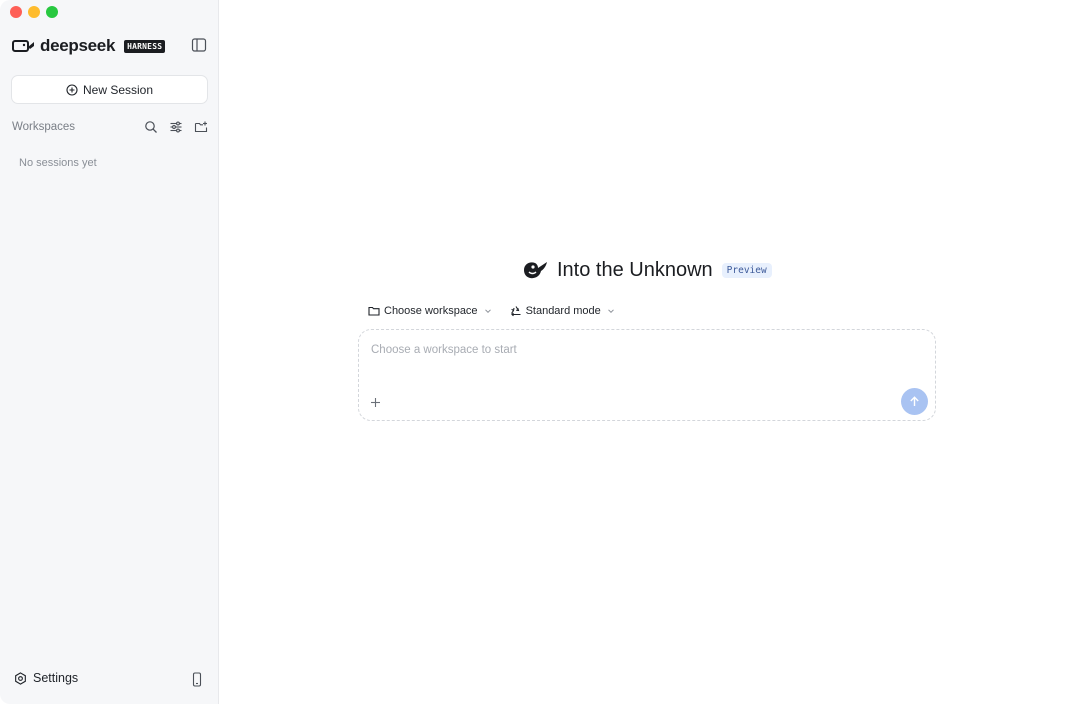 The width and height of the screenshot is (1080, 704). Describe the element at coordinates (151, 127) in the screenshot. I see `search-icon` at that location.